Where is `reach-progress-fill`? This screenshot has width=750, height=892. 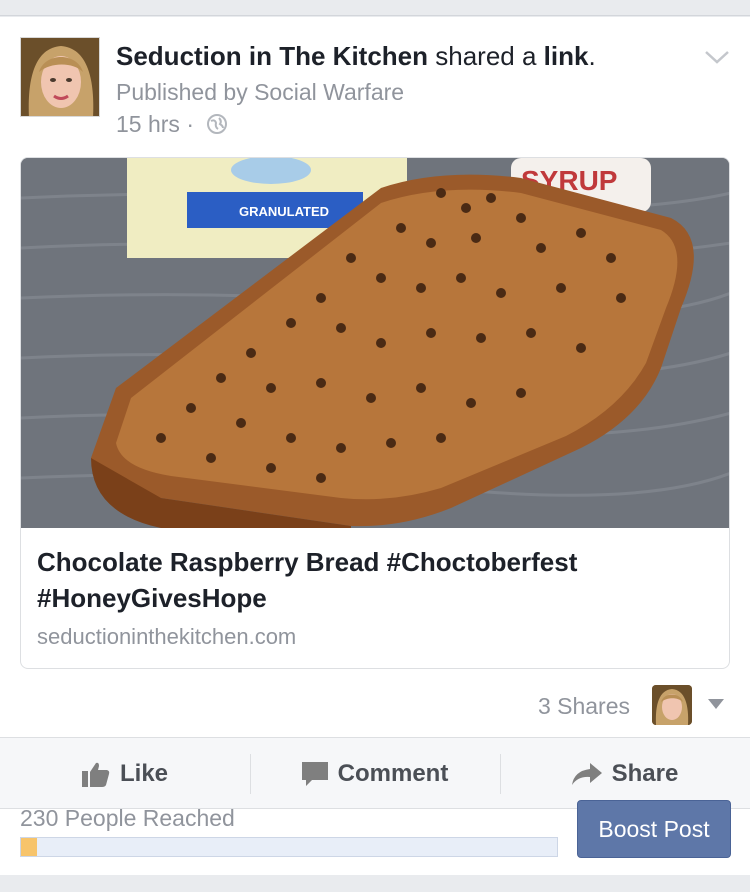
reach-progress-fill is located at coordinates (29, 847).